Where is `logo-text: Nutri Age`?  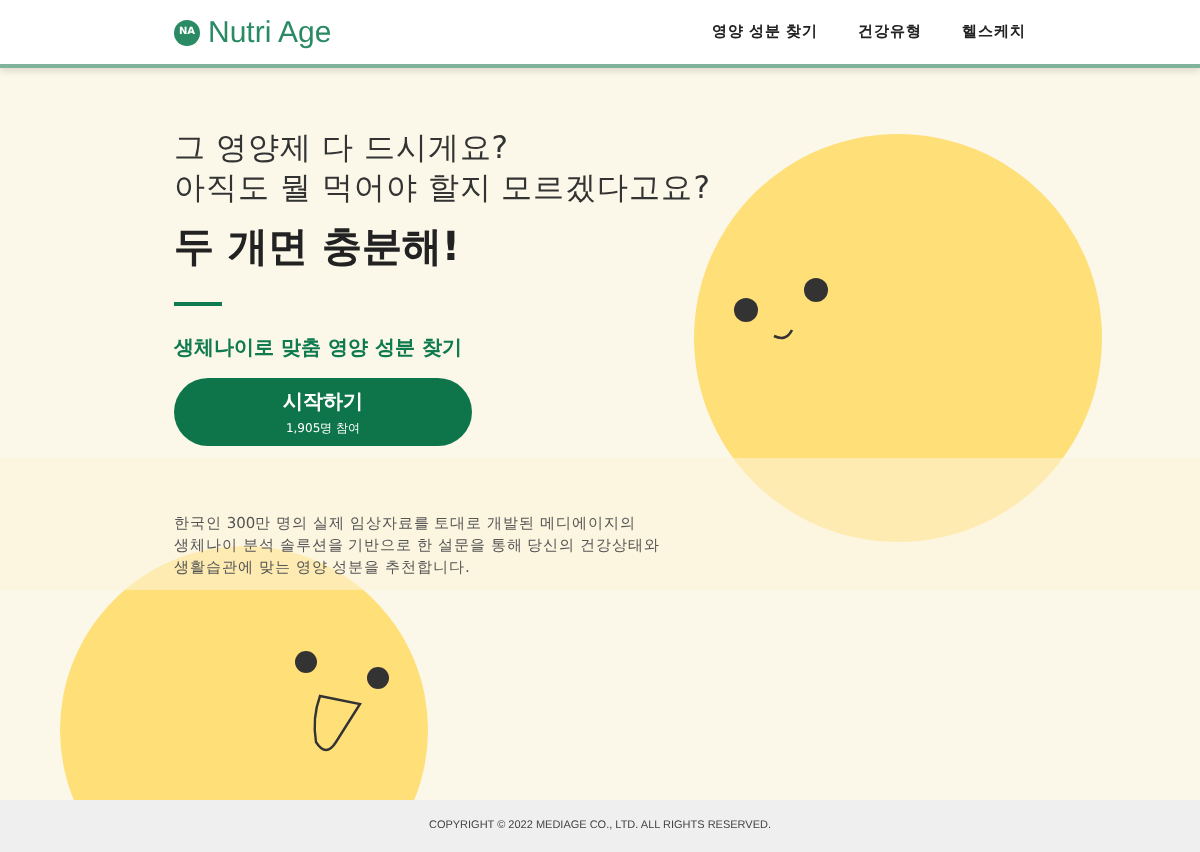 logo-text: Nutri Age is located at coordinates (270, 32).